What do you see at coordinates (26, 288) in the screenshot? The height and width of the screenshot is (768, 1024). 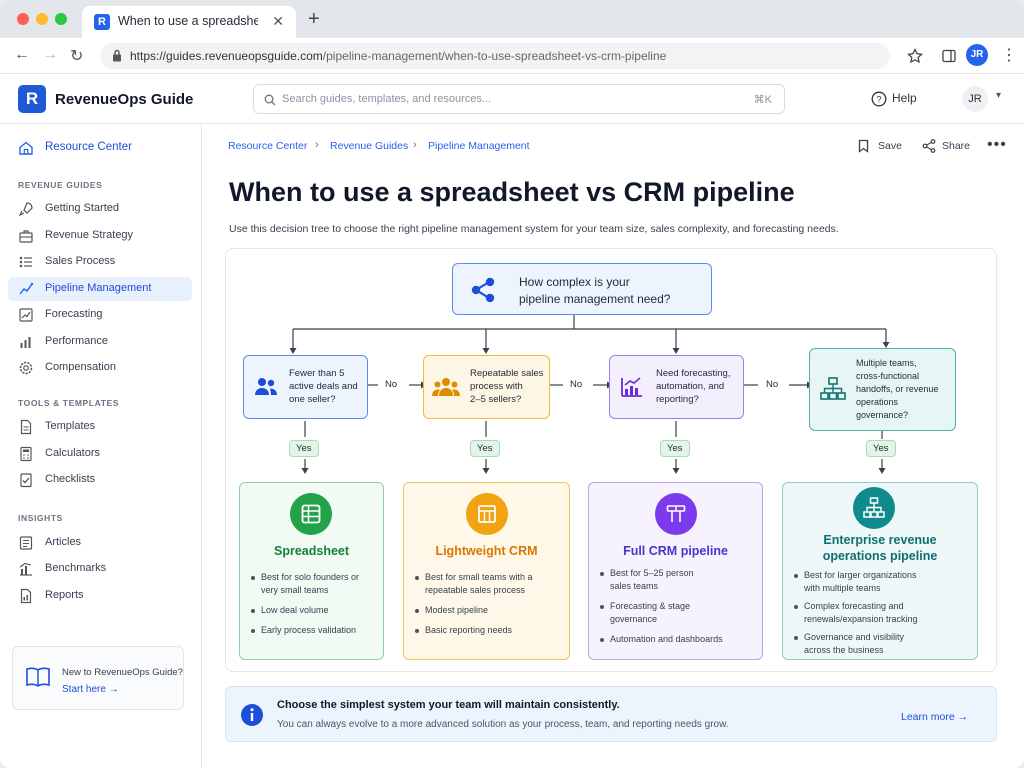 I see `pipeline-chart-icon` at bounding box center [26, 288].